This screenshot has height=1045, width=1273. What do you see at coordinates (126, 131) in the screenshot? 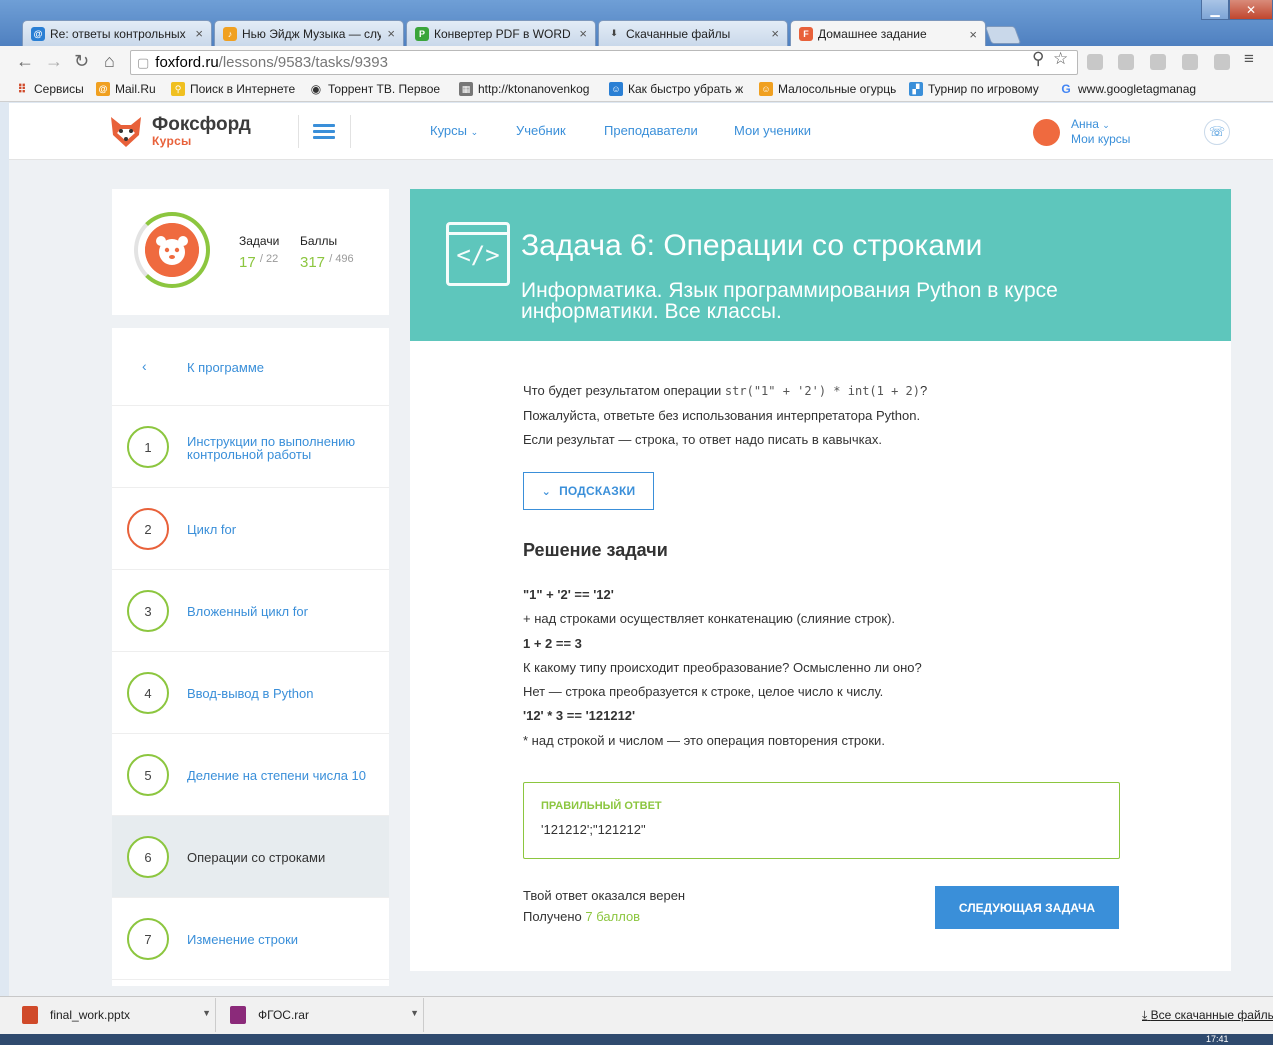
I see `fox-logo-icon` at bounding box center [126, 131].